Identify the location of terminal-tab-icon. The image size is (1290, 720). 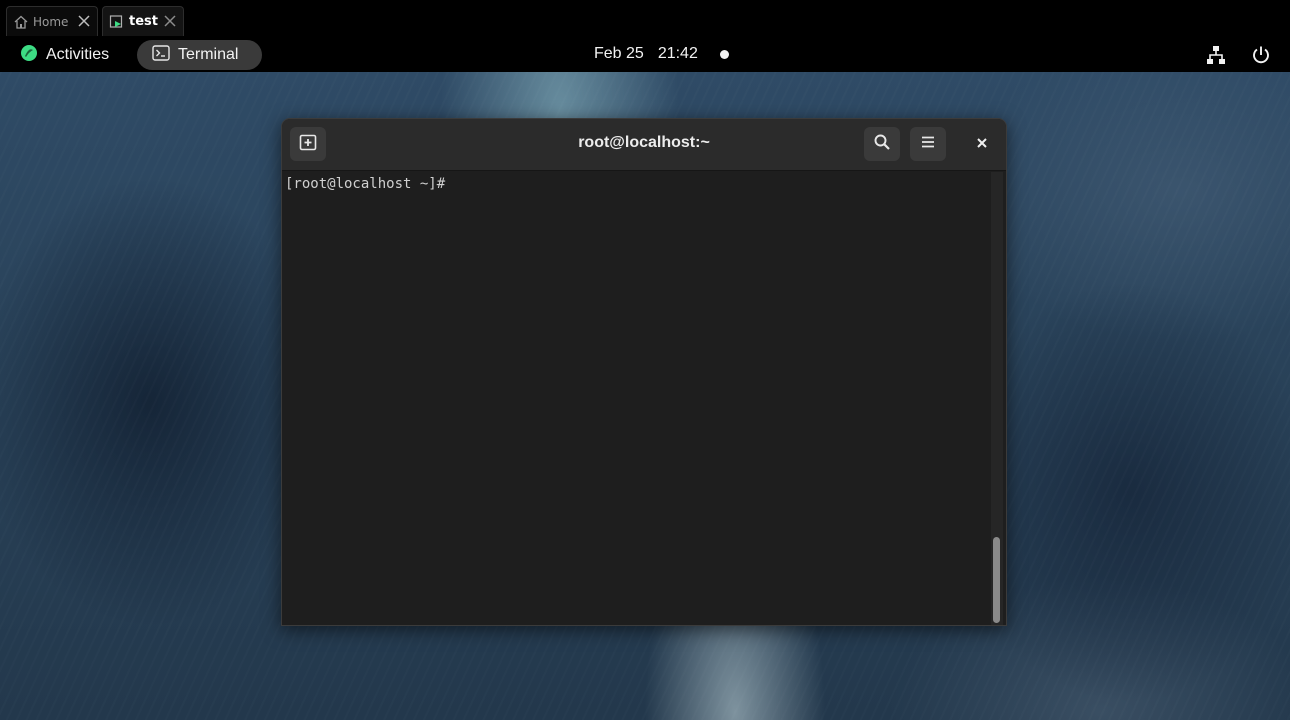
(117, 24).